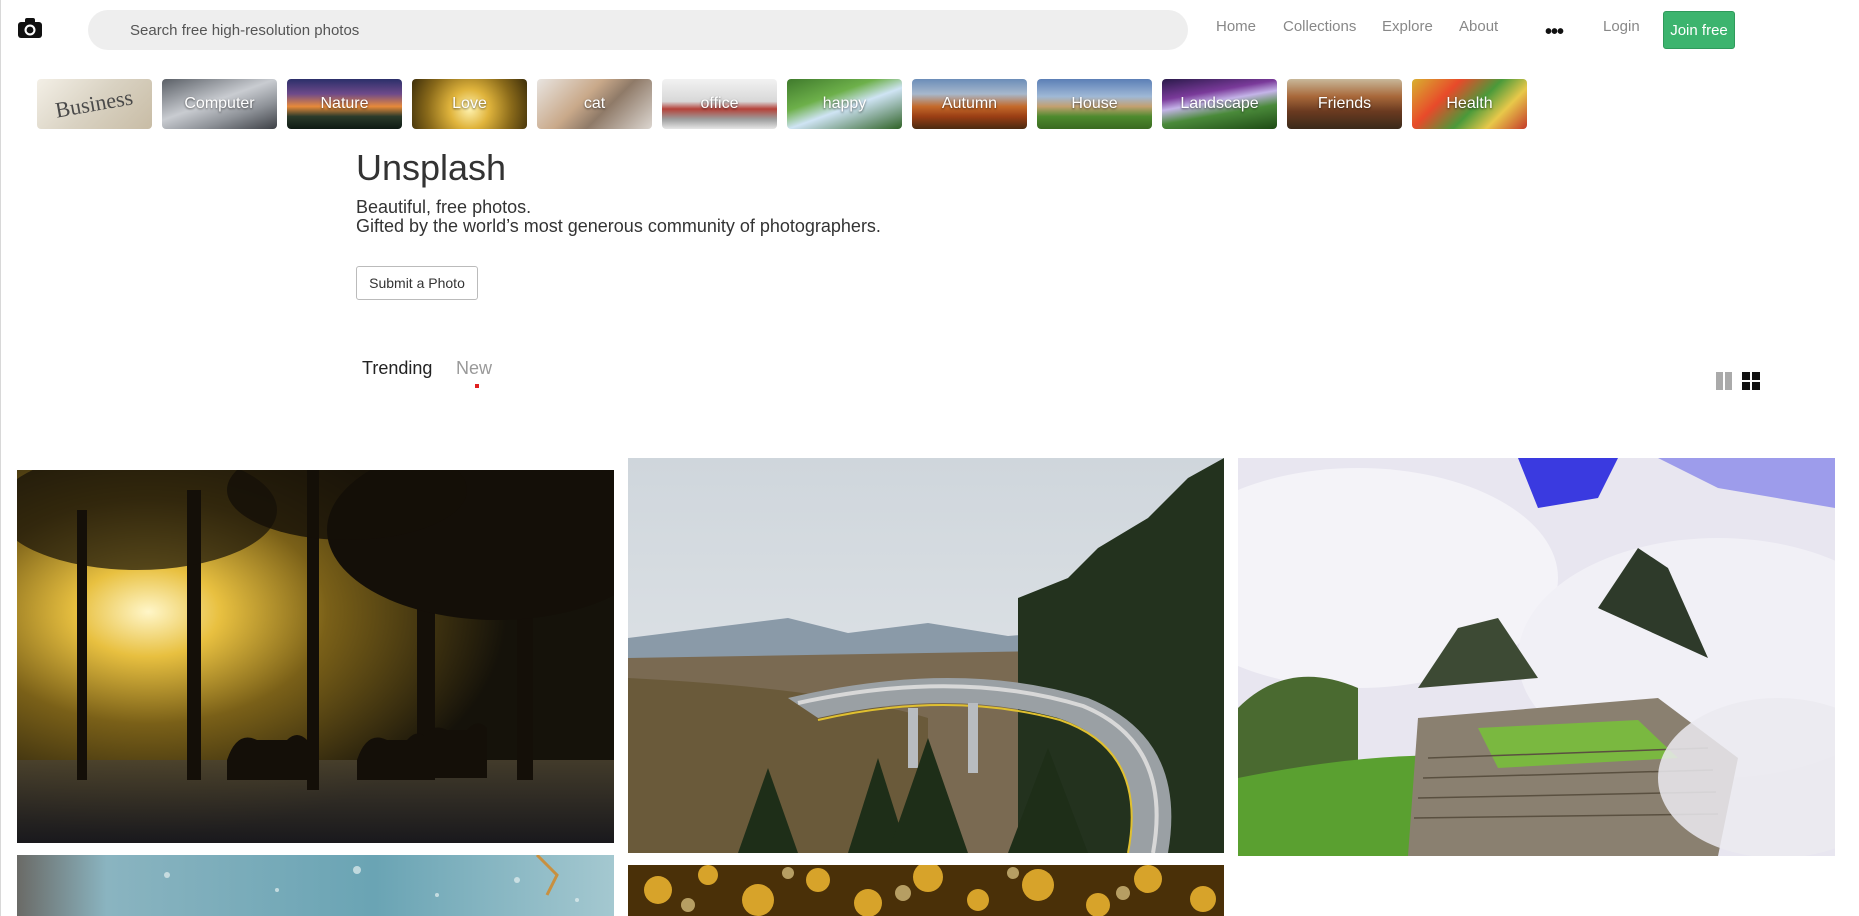  What do you see at coordinates (1407, 26) in the screenshot?
I see `nav-explore-link: Explore` at bounding box center [1407, 26].